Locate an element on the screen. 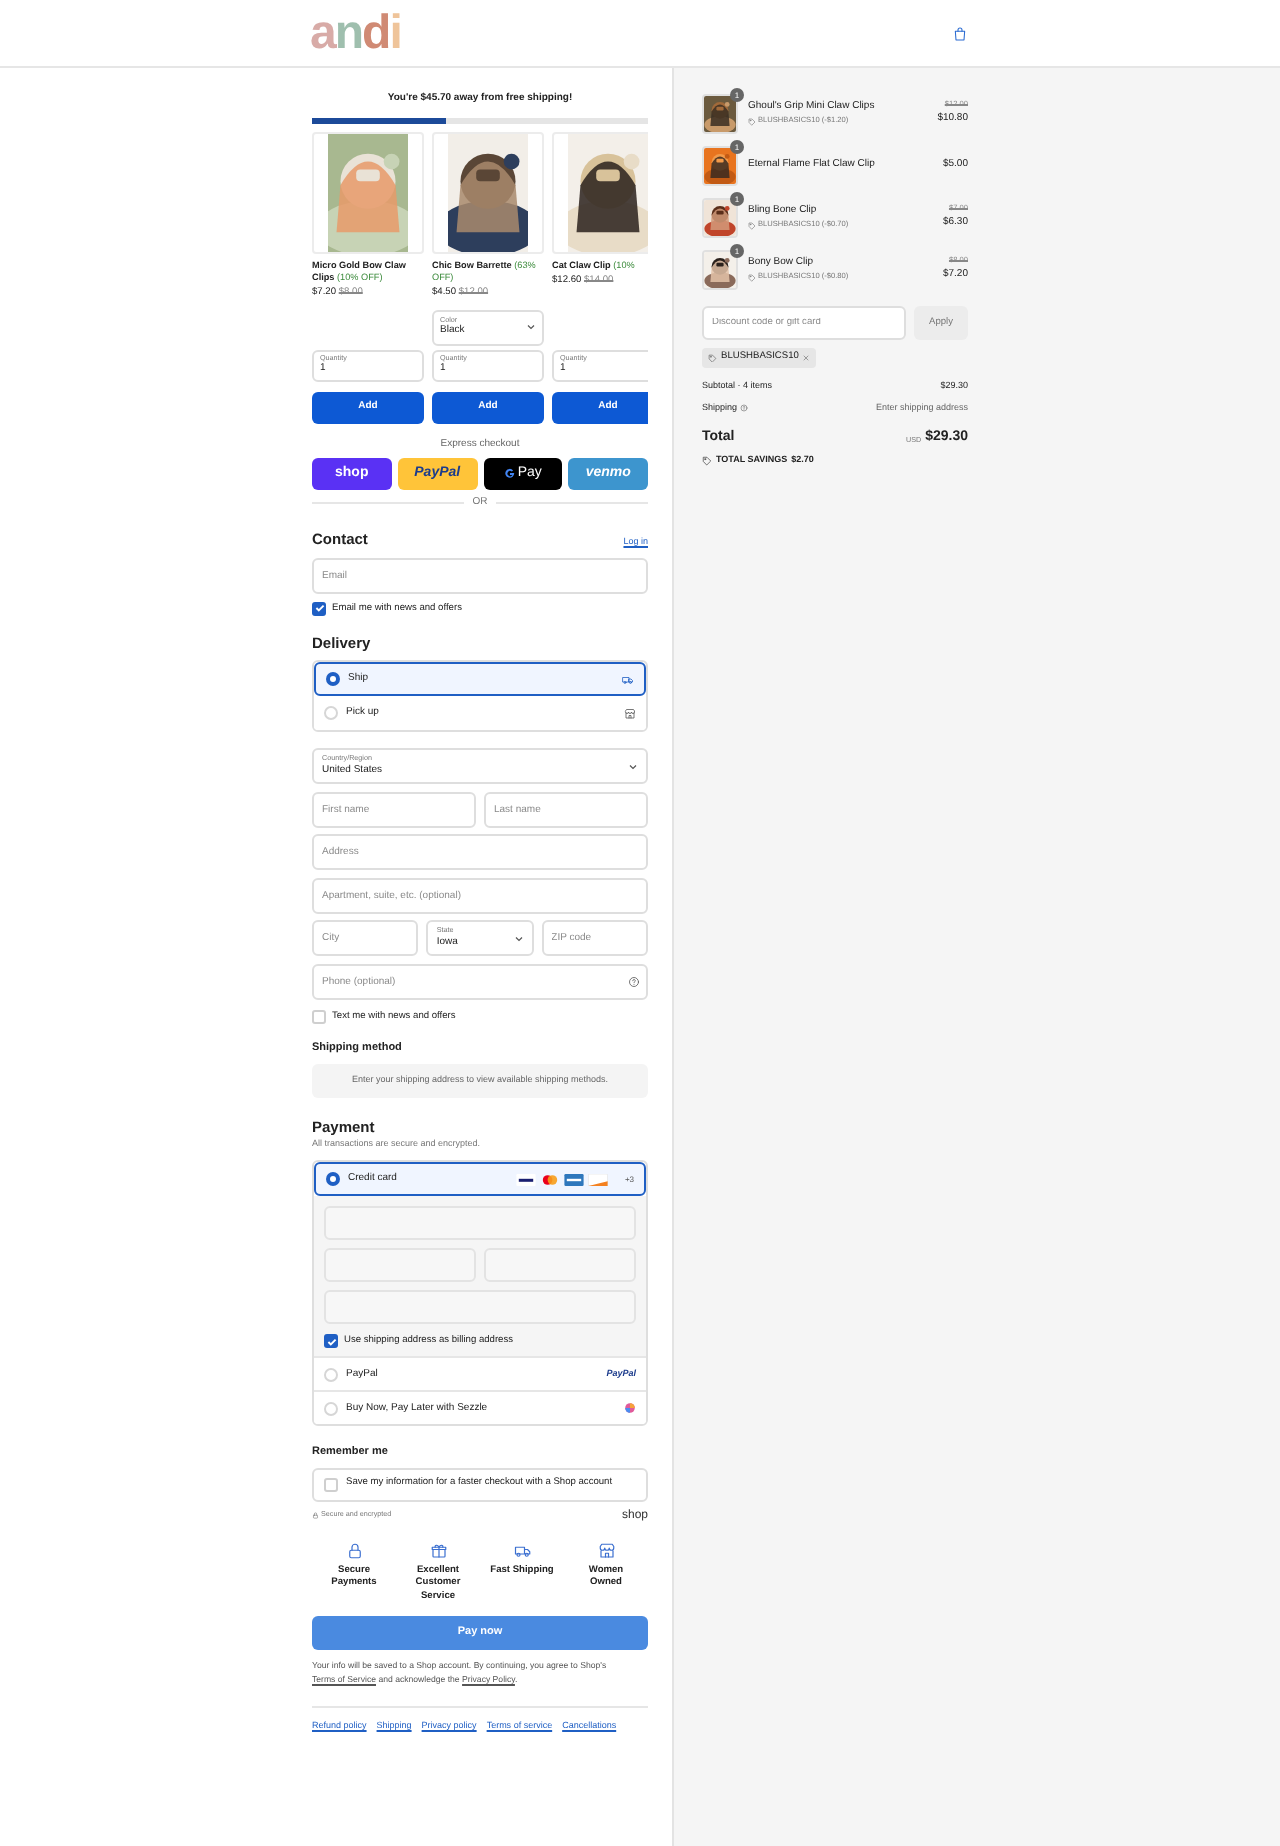 The width and height of the screenshot is (1280, 1846). gift-icon is located at coordinates (438, 1550).